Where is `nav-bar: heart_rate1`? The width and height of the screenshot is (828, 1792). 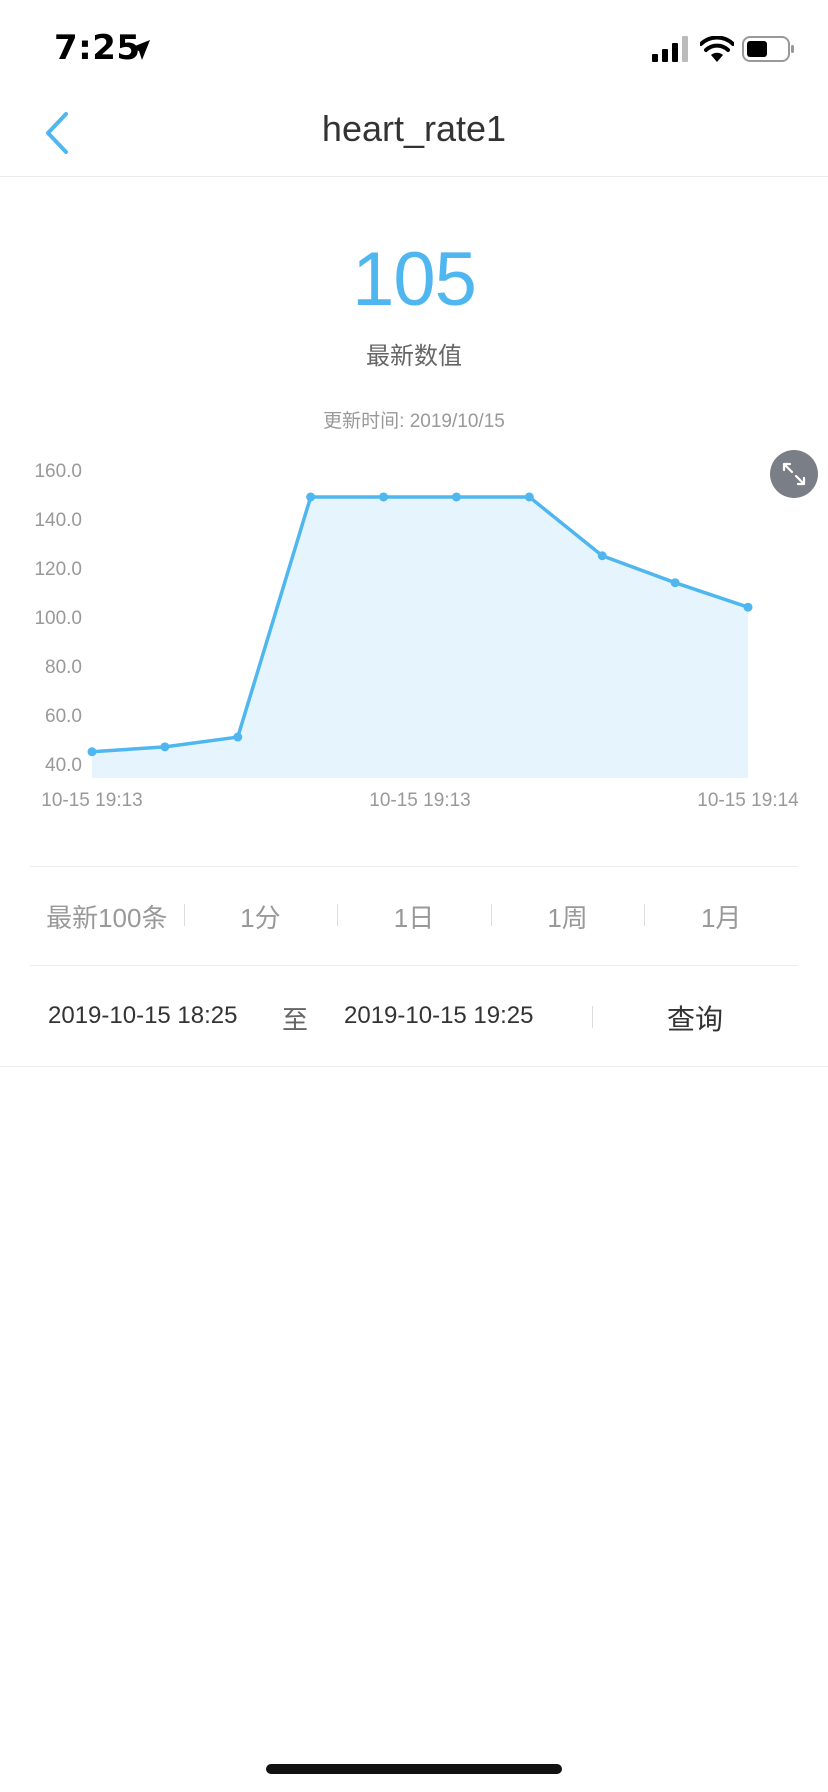 nav-bar: heart_rate1 is located at coordinates (414, 132).